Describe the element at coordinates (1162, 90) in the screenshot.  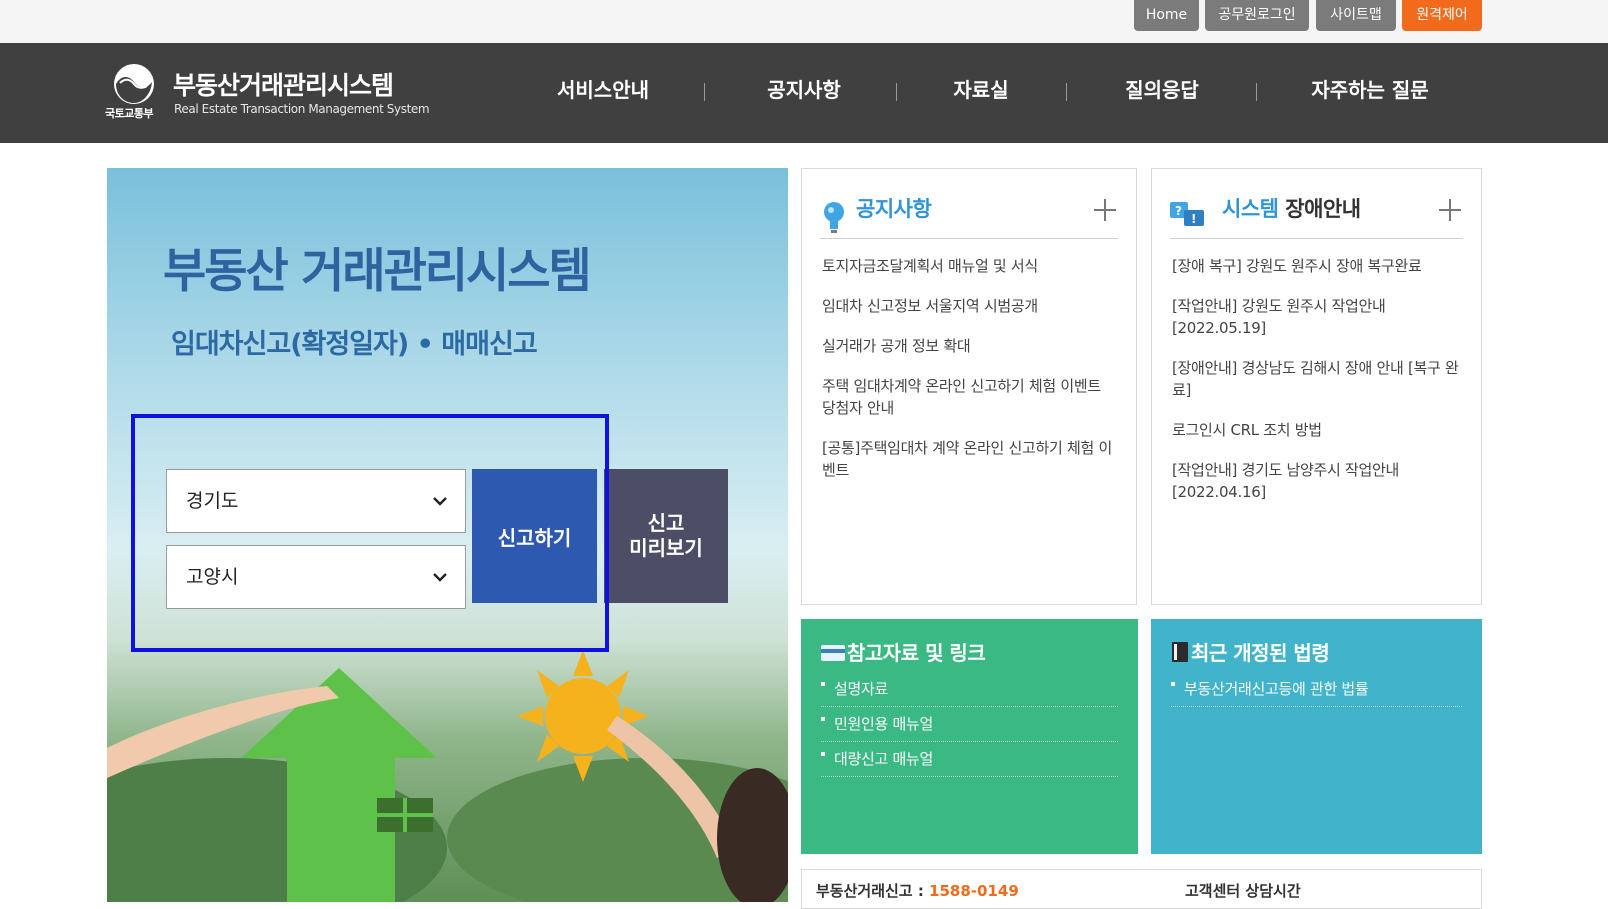
I see `nav-qna: 질의응답` at that location.